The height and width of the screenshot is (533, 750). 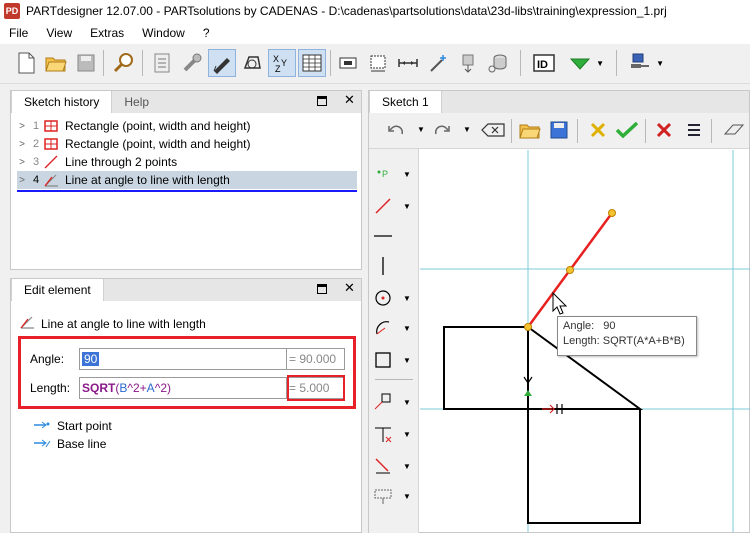 I want to click on row-label: Rectangle (point, width and height), so click(x=158, y=144).